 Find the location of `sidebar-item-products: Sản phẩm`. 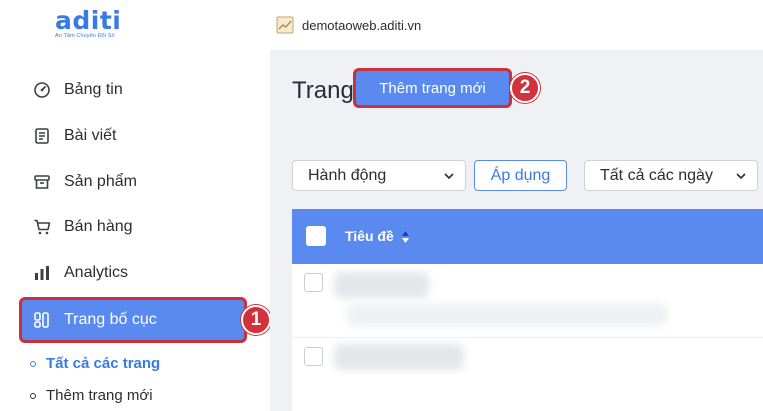

sidebar-item-products: Sản phẩm is located at coordinates (133, 182).